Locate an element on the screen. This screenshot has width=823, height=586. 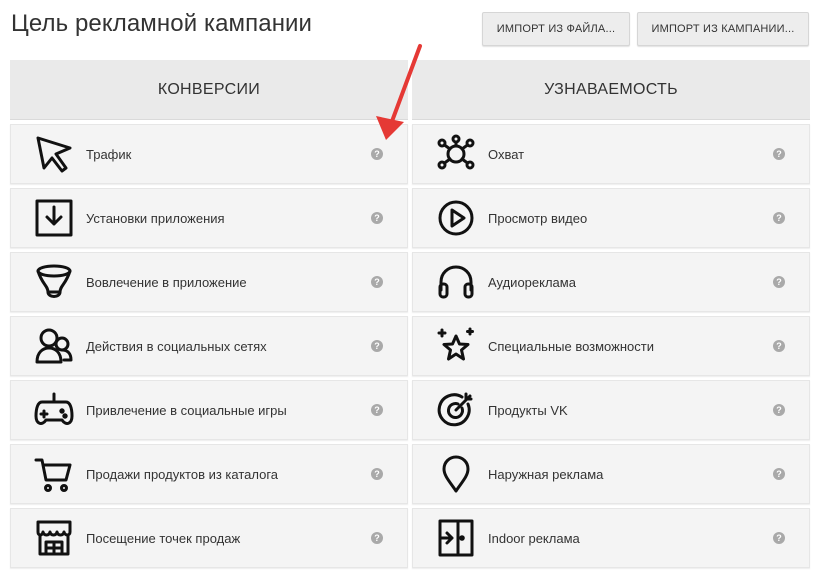
objective-label: Установки приложения is located at coordinates (155, 218).